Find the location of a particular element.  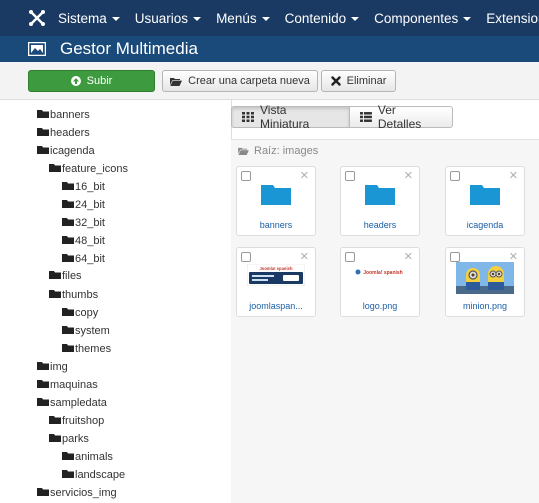

tree-item-icagenda: icagenda is located at coordinates (66, 150).